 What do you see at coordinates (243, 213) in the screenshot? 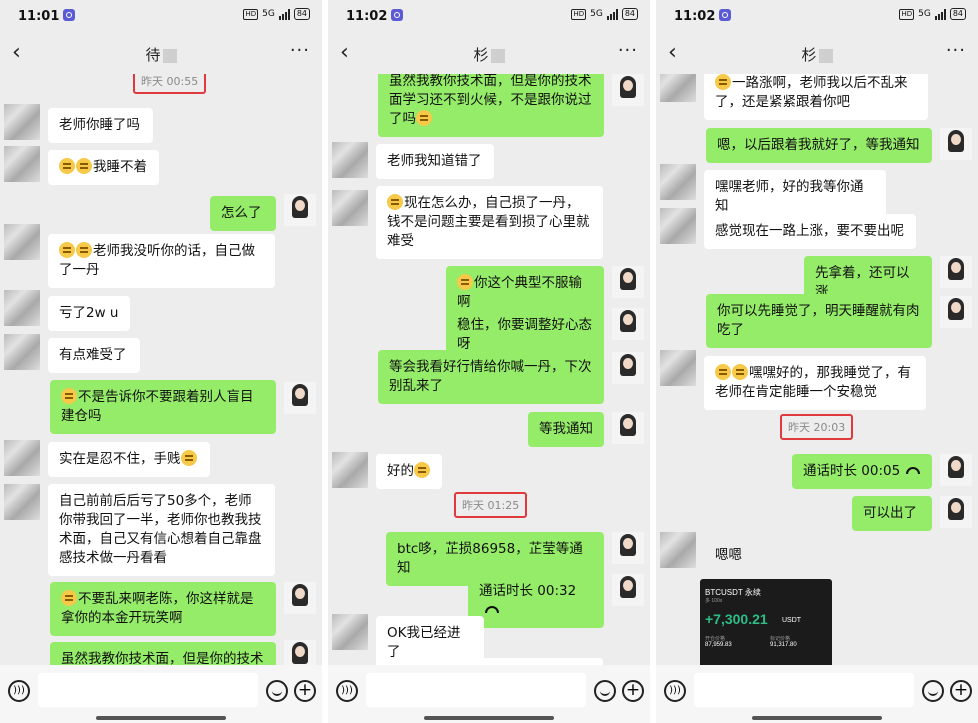
I see `outgoing-message: 怎么了` at bounding box center [243, 213].